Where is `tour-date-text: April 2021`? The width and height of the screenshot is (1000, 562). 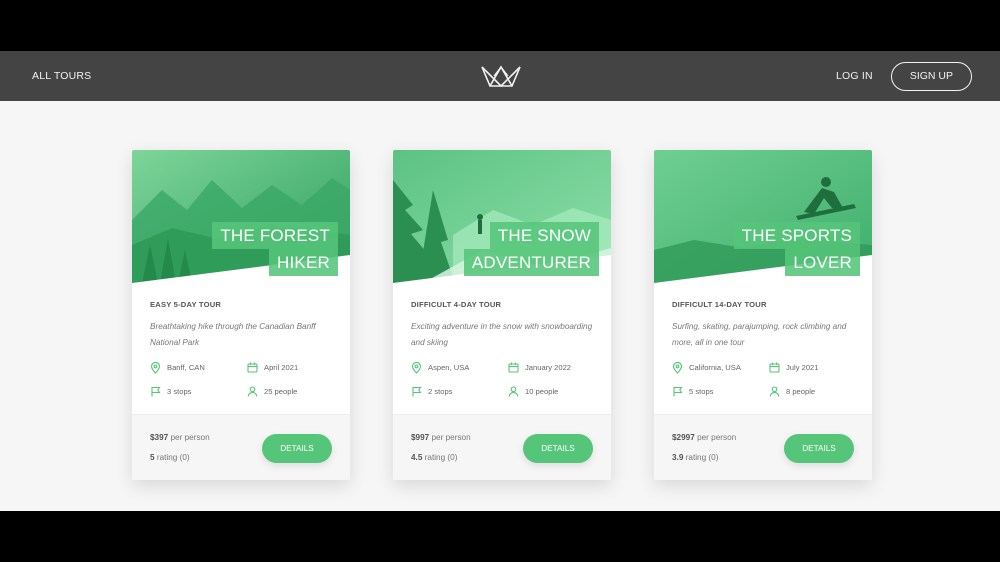 tour-date-text: April 2021 is located at coordinates (281, 367).